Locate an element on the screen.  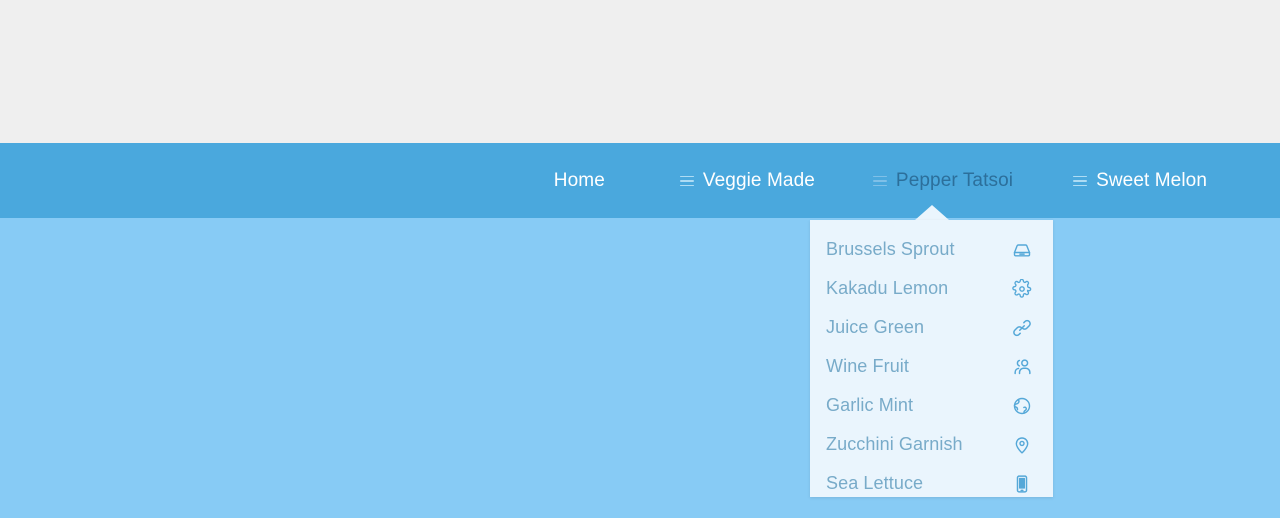
nav-item-sweet-melon-label: Sweet Melon is located at coordinates (1151, 180).